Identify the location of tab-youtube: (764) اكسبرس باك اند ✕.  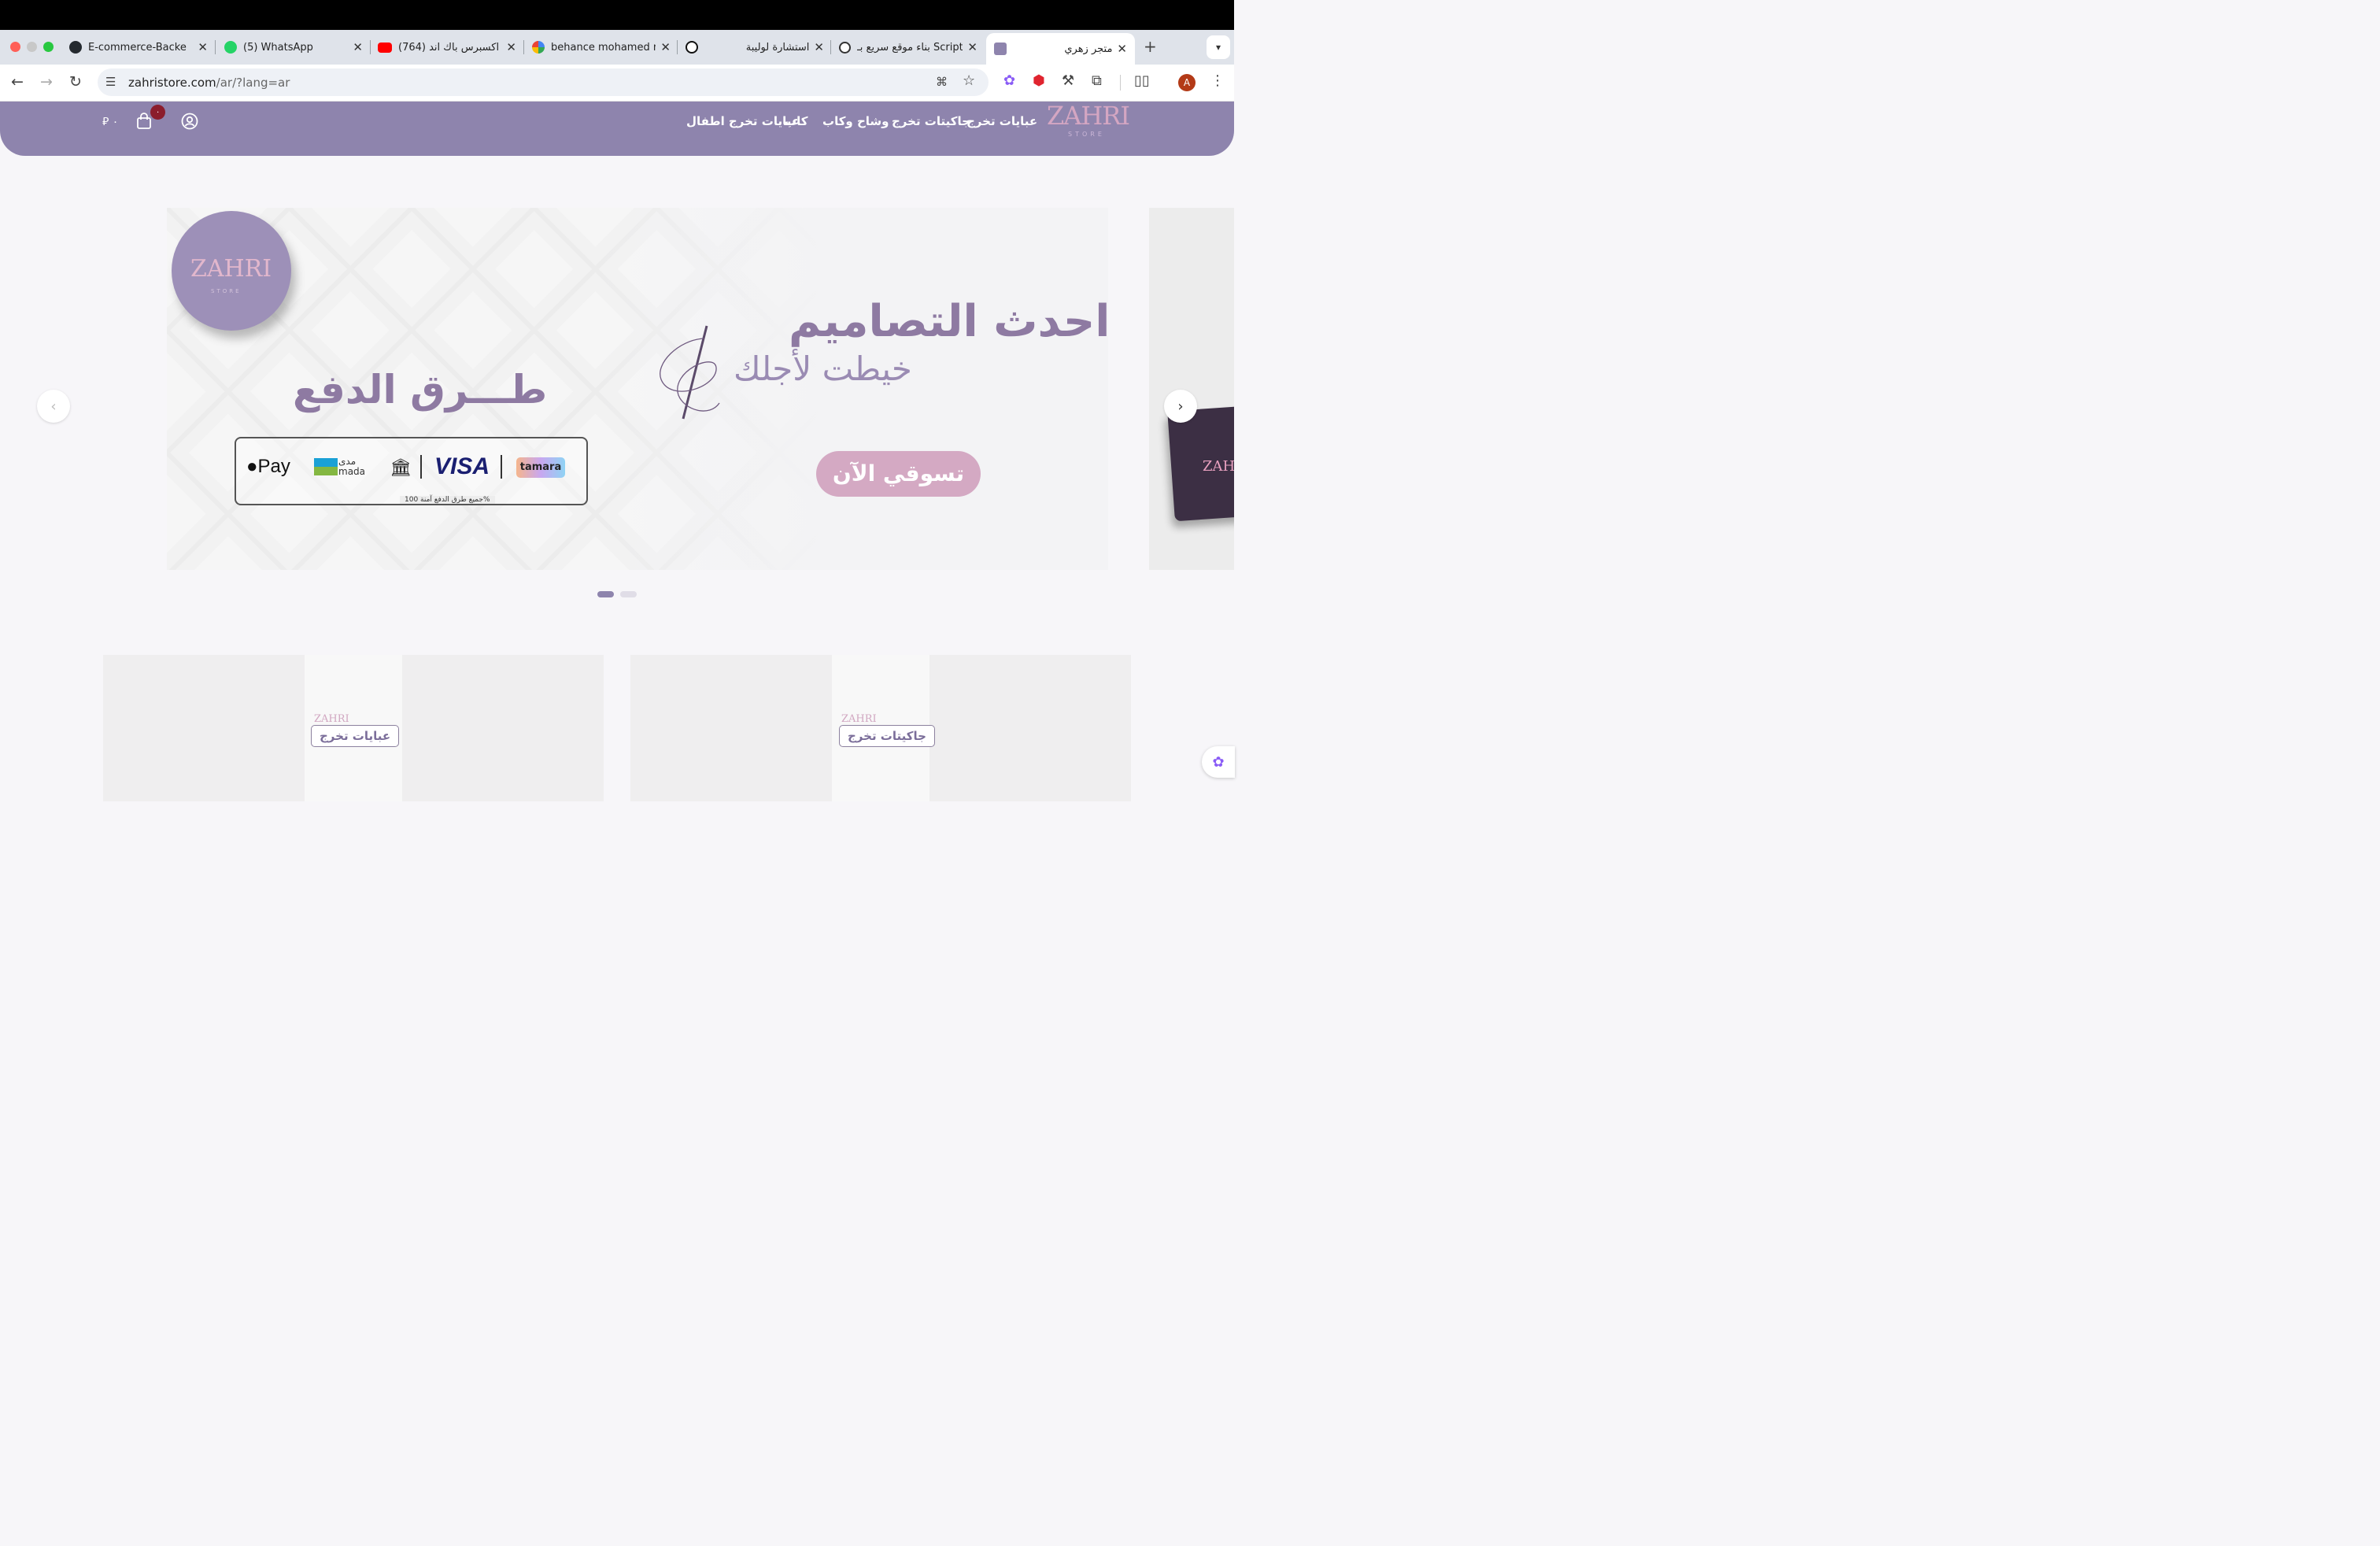
(447, 47).